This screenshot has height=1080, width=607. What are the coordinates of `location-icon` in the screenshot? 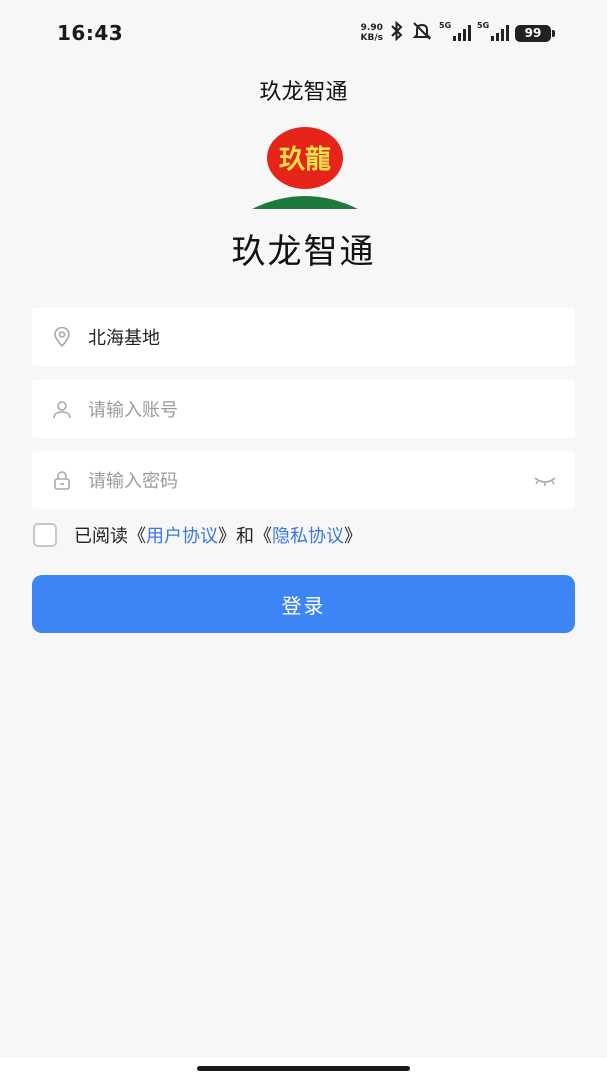 It's located at (62, 337).